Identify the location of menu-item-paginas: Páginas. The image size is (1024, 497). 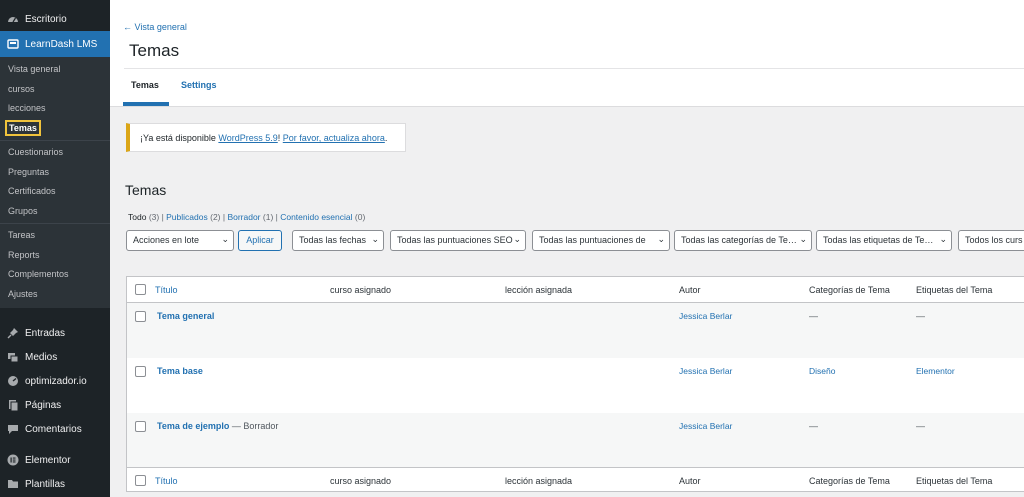
(55, 405).